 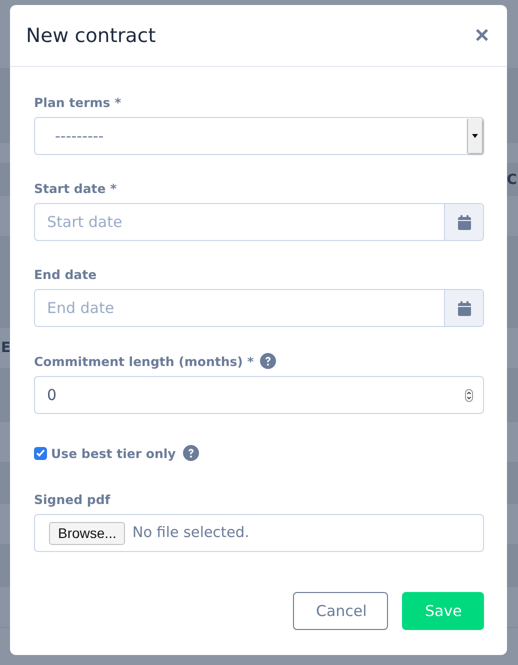 What do you see at coordinates (259, 136) in the screenshot?
I see `plan-select: ---------` at bounding box center [259, 136].